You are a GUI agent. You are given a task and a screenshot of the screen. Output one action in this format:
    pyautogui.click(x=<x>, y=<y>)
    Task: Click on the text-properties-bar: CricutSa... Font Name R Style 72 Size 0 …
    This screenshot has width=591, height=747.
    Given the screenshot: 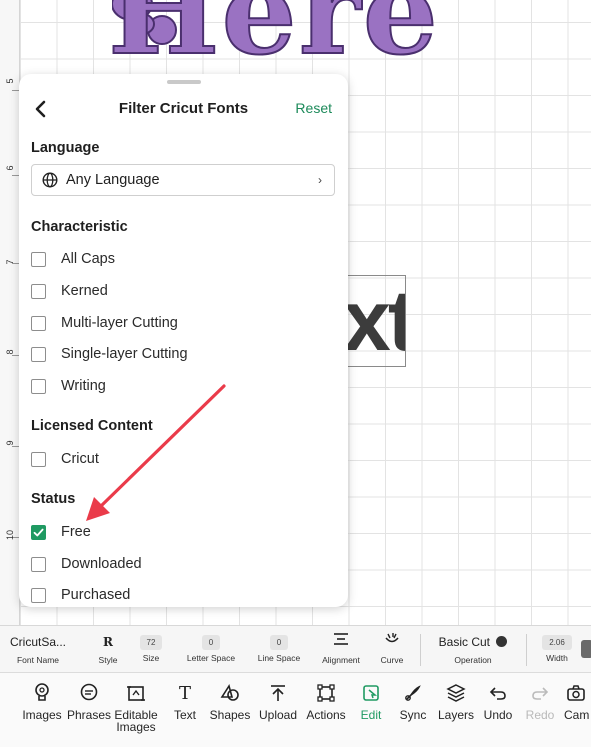 What is the action you would take?
    pyautogui.click(x=295, y=649)
    